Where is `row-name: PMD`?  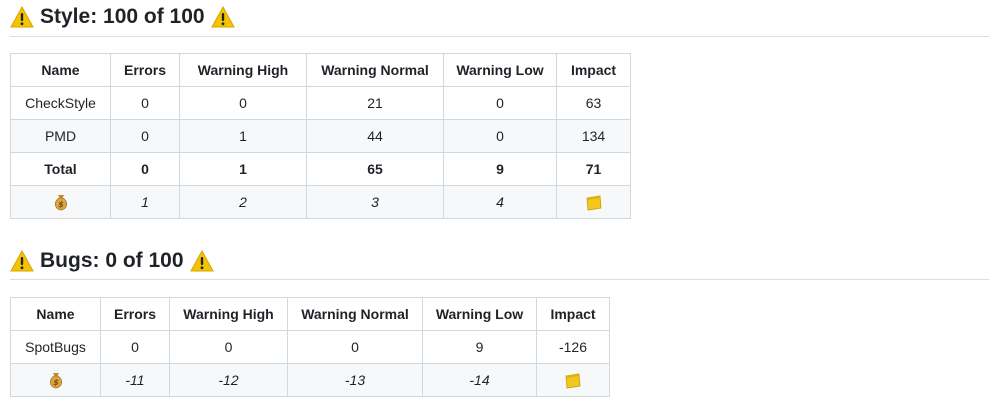 row-name: PMD is located at coordinates (60, 136).